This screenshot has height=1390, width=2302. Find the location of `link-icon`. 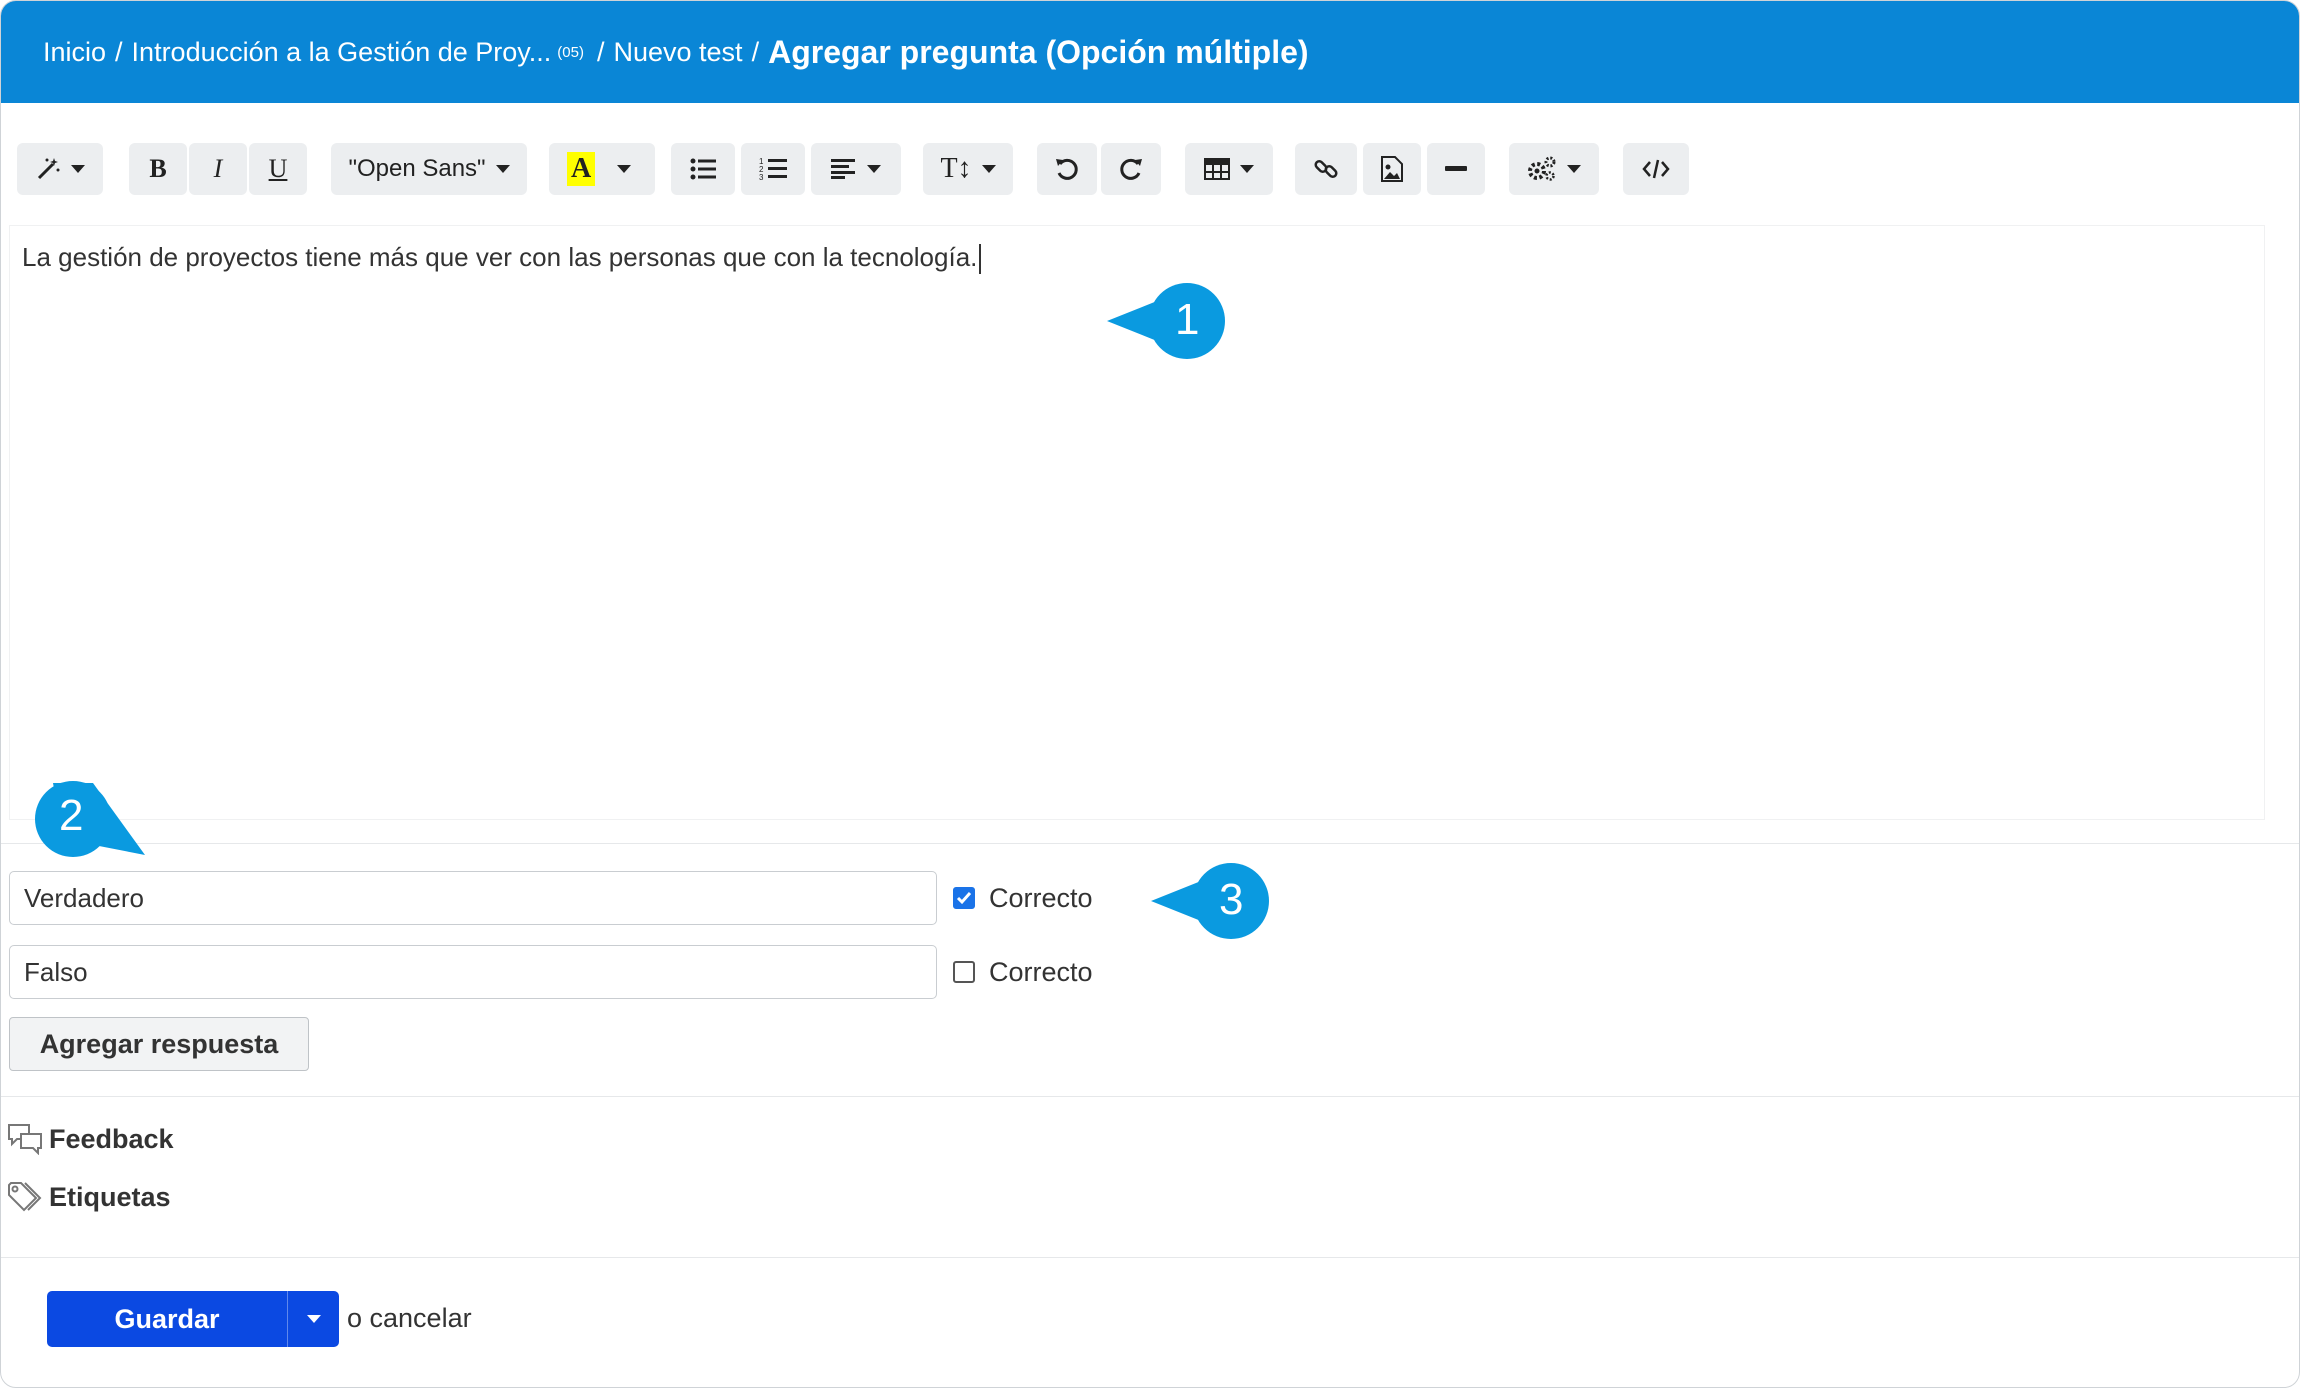

link-icon is located at coordinates (1326, 169).